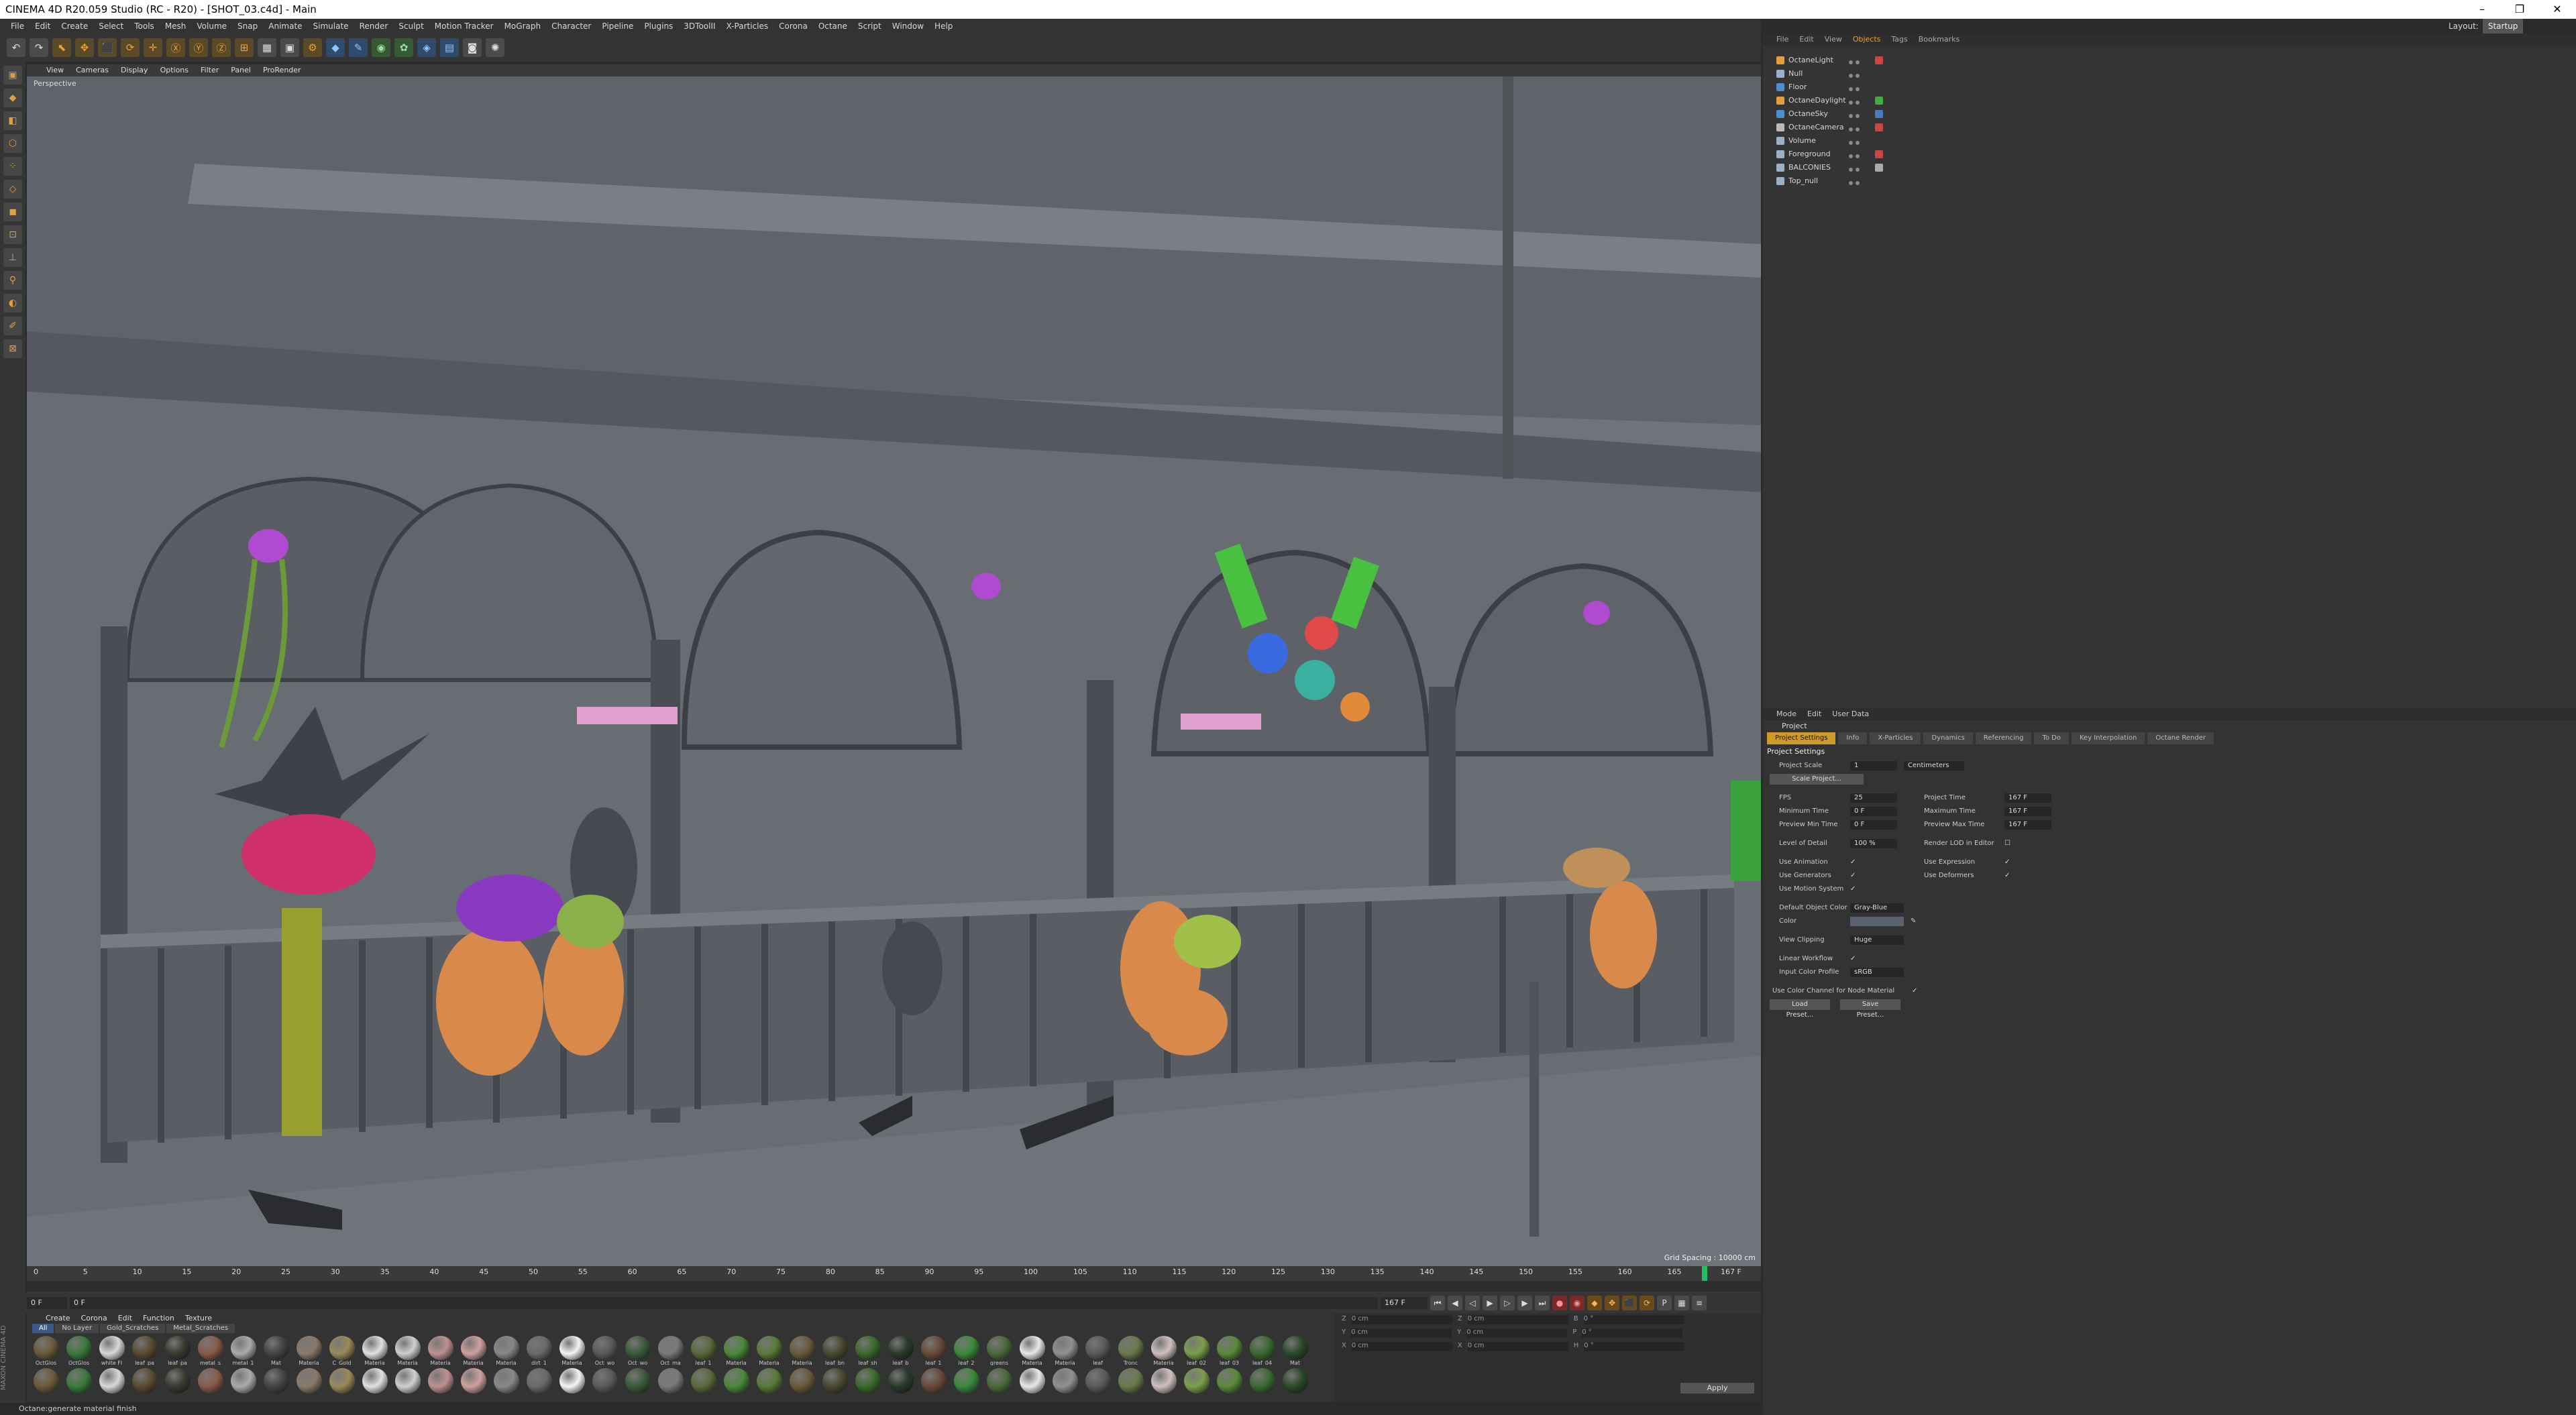 This screenshot has height=1415, width=2576. Describe the element at coordinates (1948, 738) in the screenshot. I see `attribute-tab-dynamics: Dynamics` at that location.